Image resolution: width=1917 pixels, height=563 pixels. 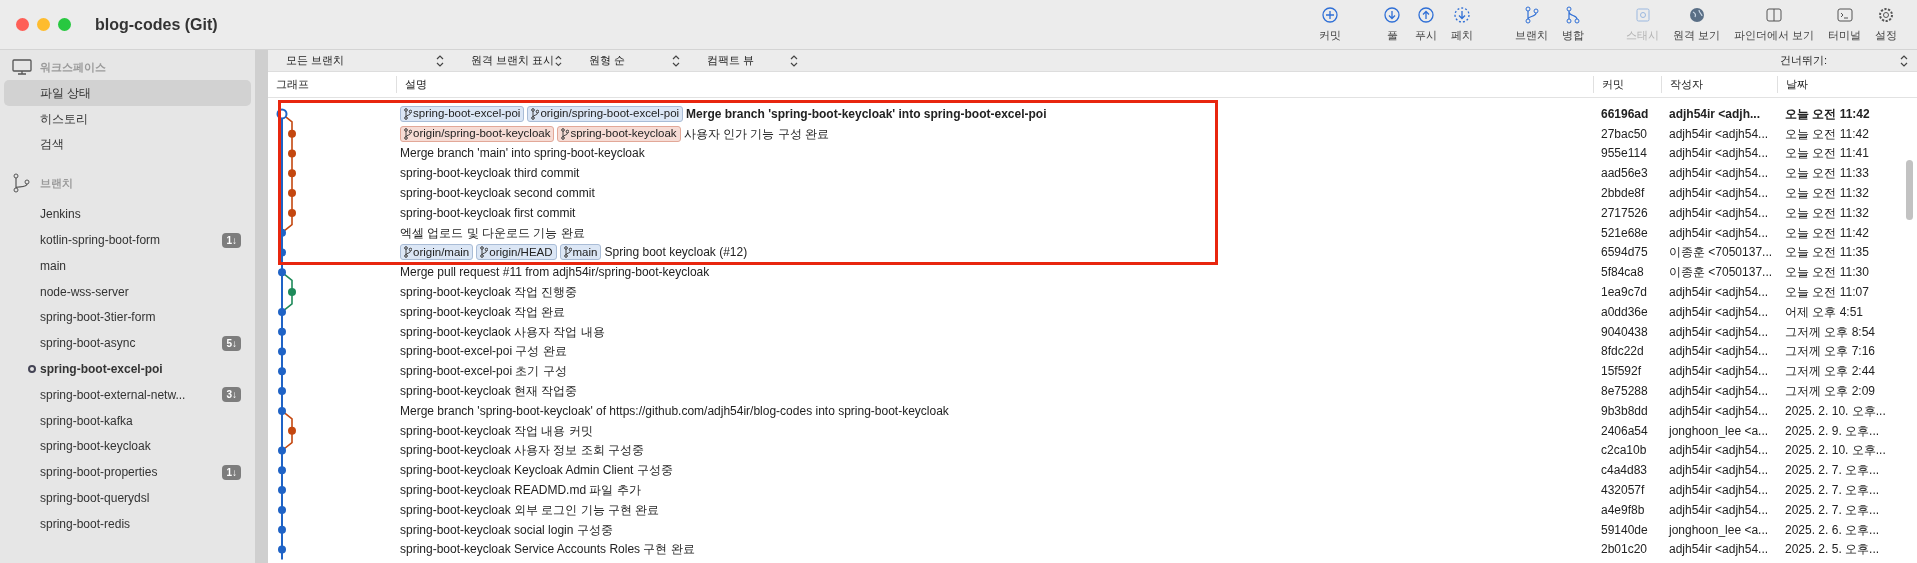 What do you see at coordinates (1697, 24) in the screenshot?
I see `toolbar-button: 원격 보기` at bounding box center [1697, 24].